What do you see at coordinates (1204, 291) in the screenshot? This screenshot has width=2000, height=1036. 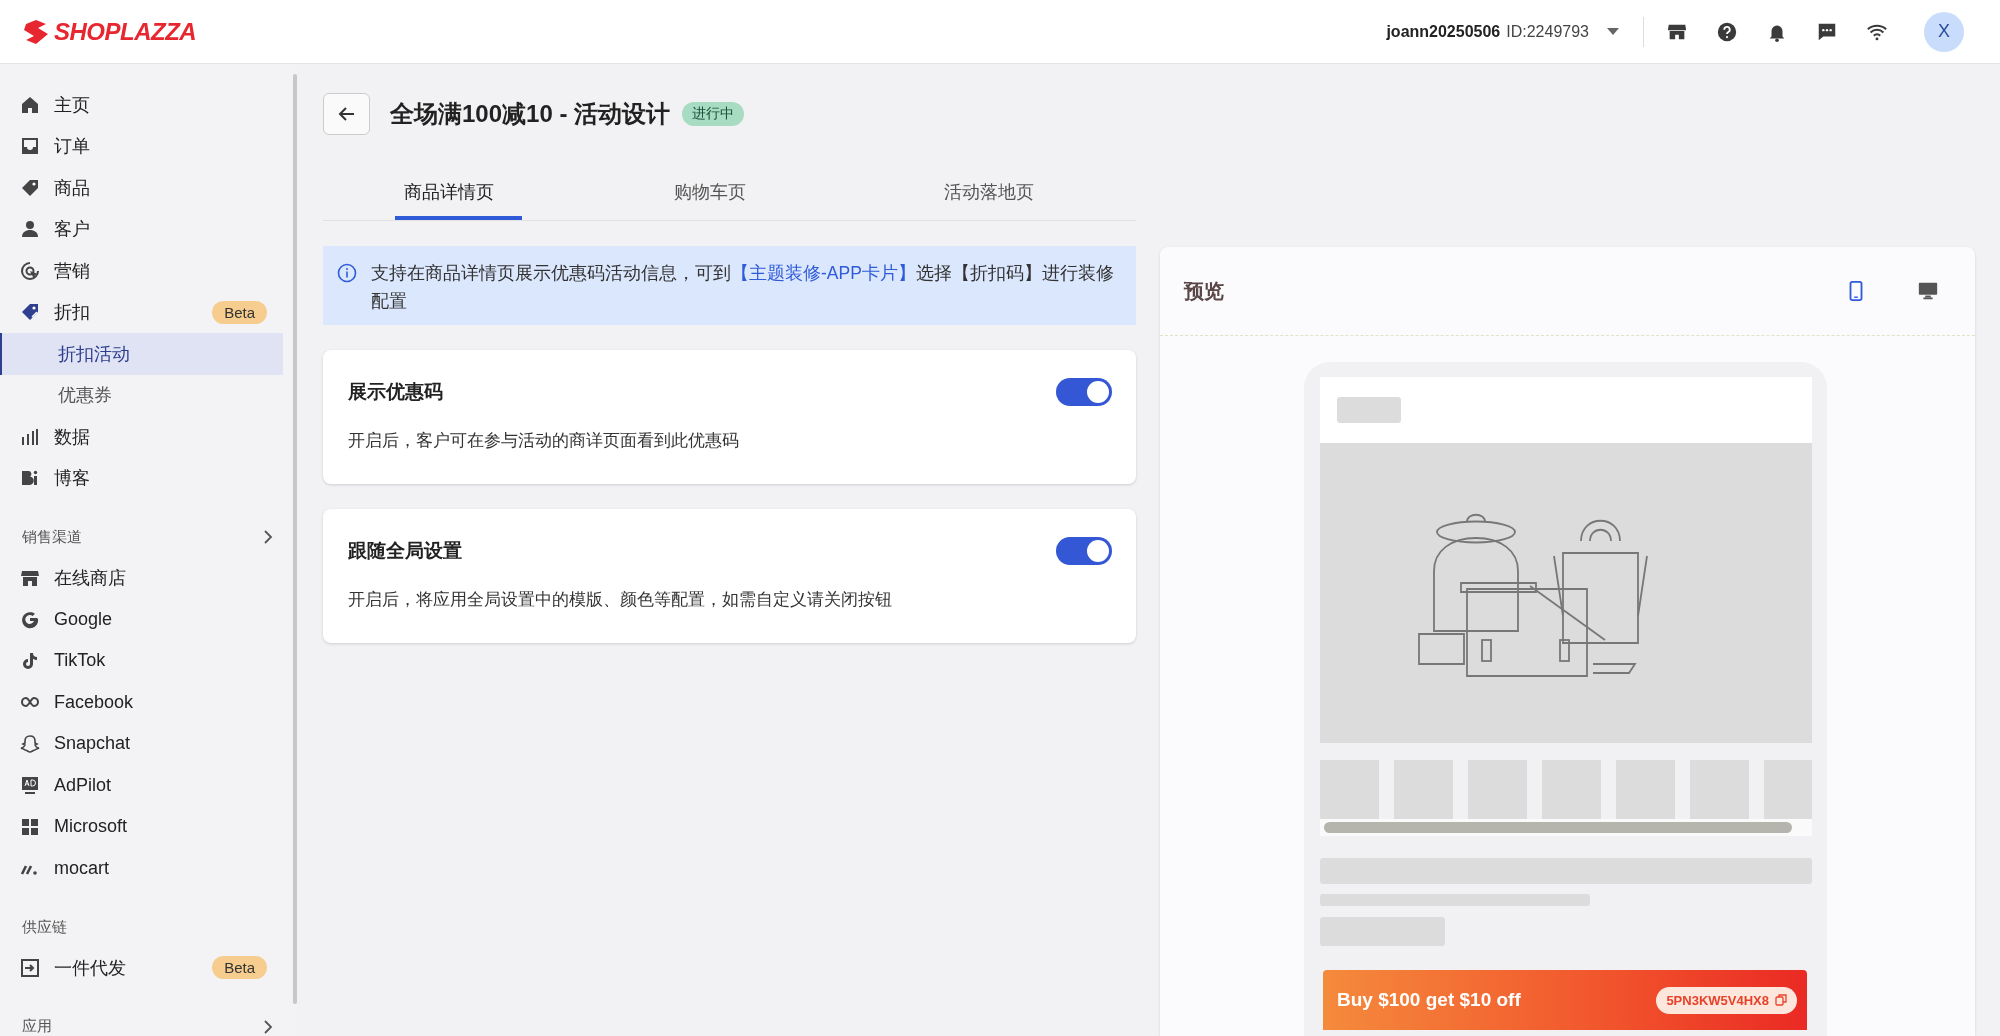 I see `panel-title: 预览` at bounding box center [1204, 291].